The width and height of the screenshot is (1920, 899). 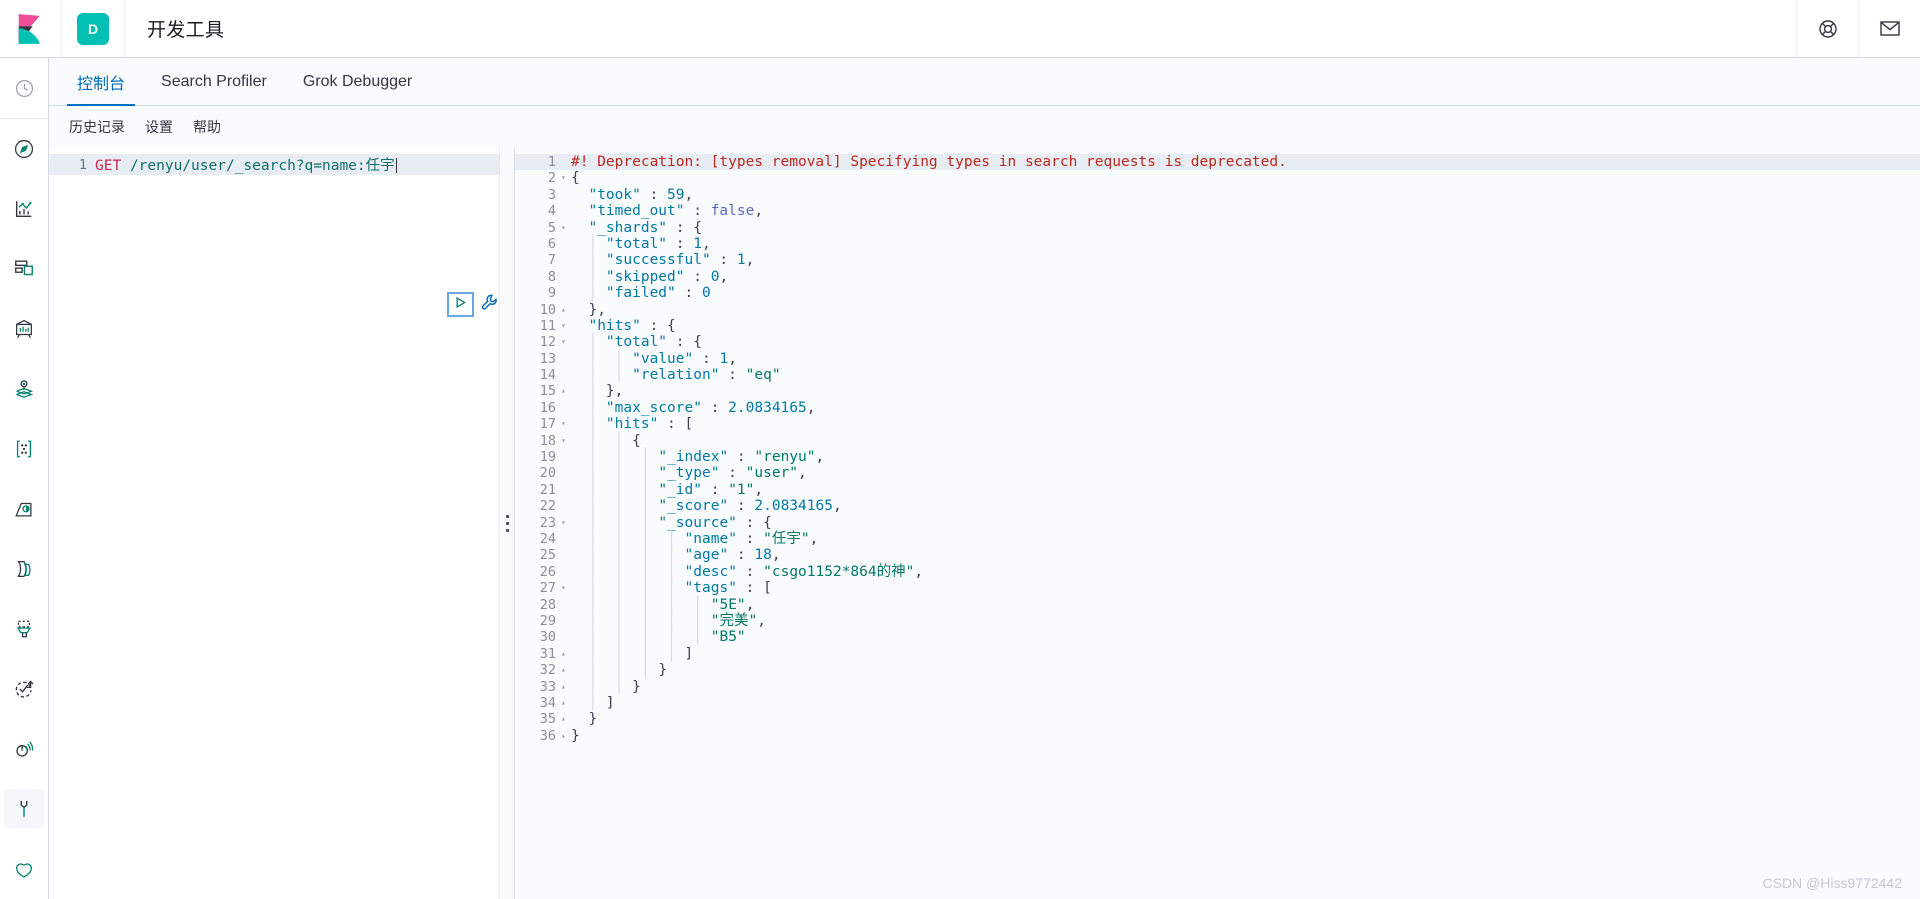 What do you see at coordinates (507, 523) in the screenshot?
I see `pane-resize-handle` at bounding box center [507, 523].